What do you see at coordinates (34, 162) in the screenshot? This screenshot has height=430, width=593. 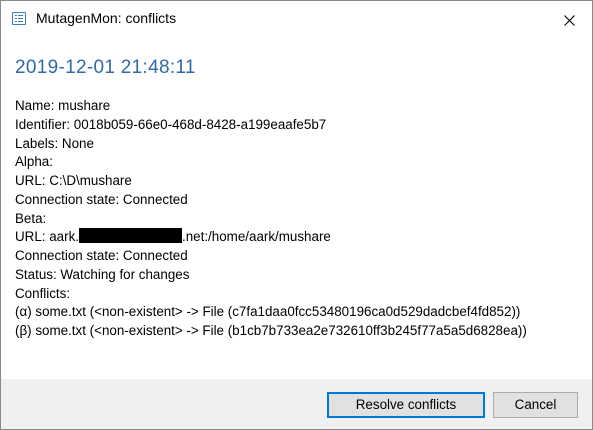 I see `alpha-header: Alpha:` at bounding box center [34, 162].